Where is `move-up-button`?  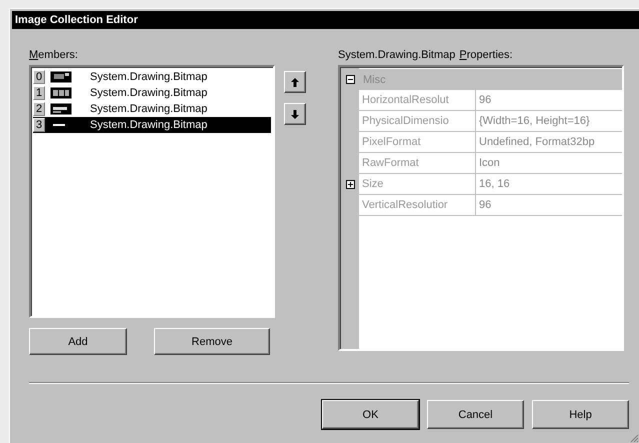
move-up-button is located at coordinates (295, 82).